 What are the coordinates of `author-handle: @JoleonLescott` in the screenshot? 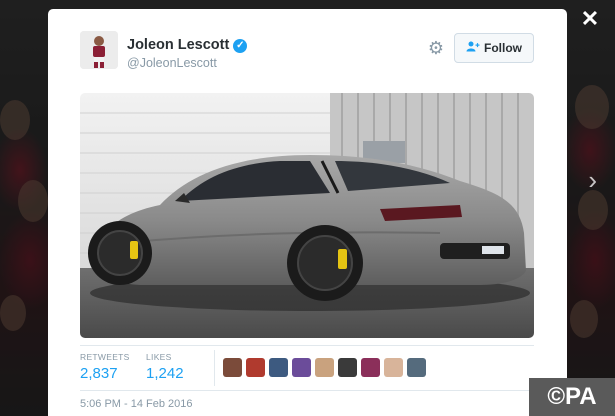 It's located at (172, 63).